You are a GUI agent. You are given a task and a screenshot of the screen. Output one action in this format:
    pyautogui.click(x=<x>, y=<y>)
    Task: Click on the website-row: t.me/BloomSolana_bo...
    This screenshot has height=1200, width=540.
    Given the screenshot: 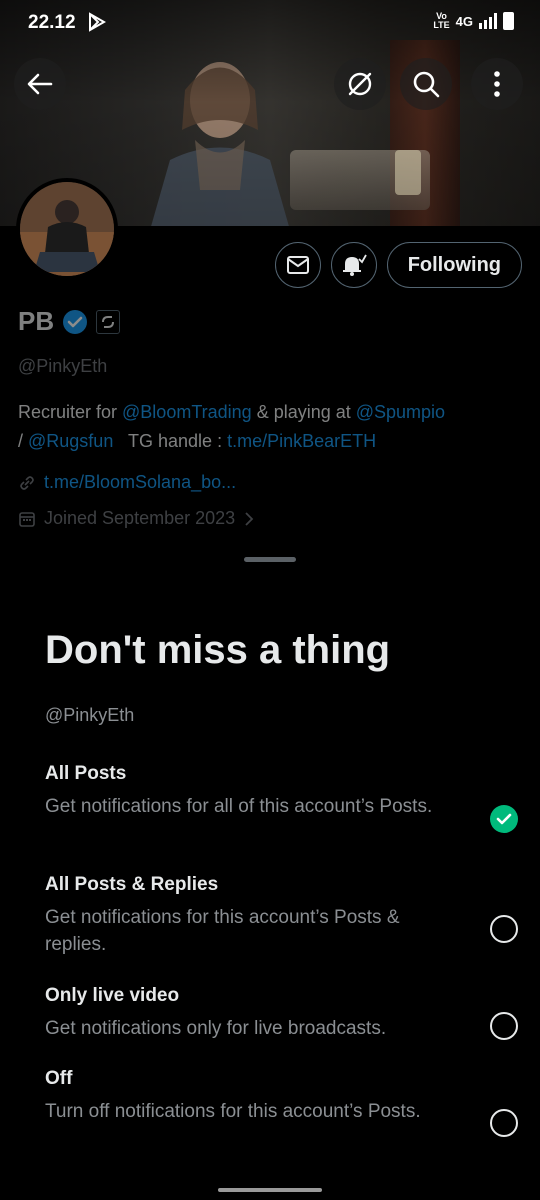 What is the action you would take?
    pyautogui.click(x=127, y=482)
    